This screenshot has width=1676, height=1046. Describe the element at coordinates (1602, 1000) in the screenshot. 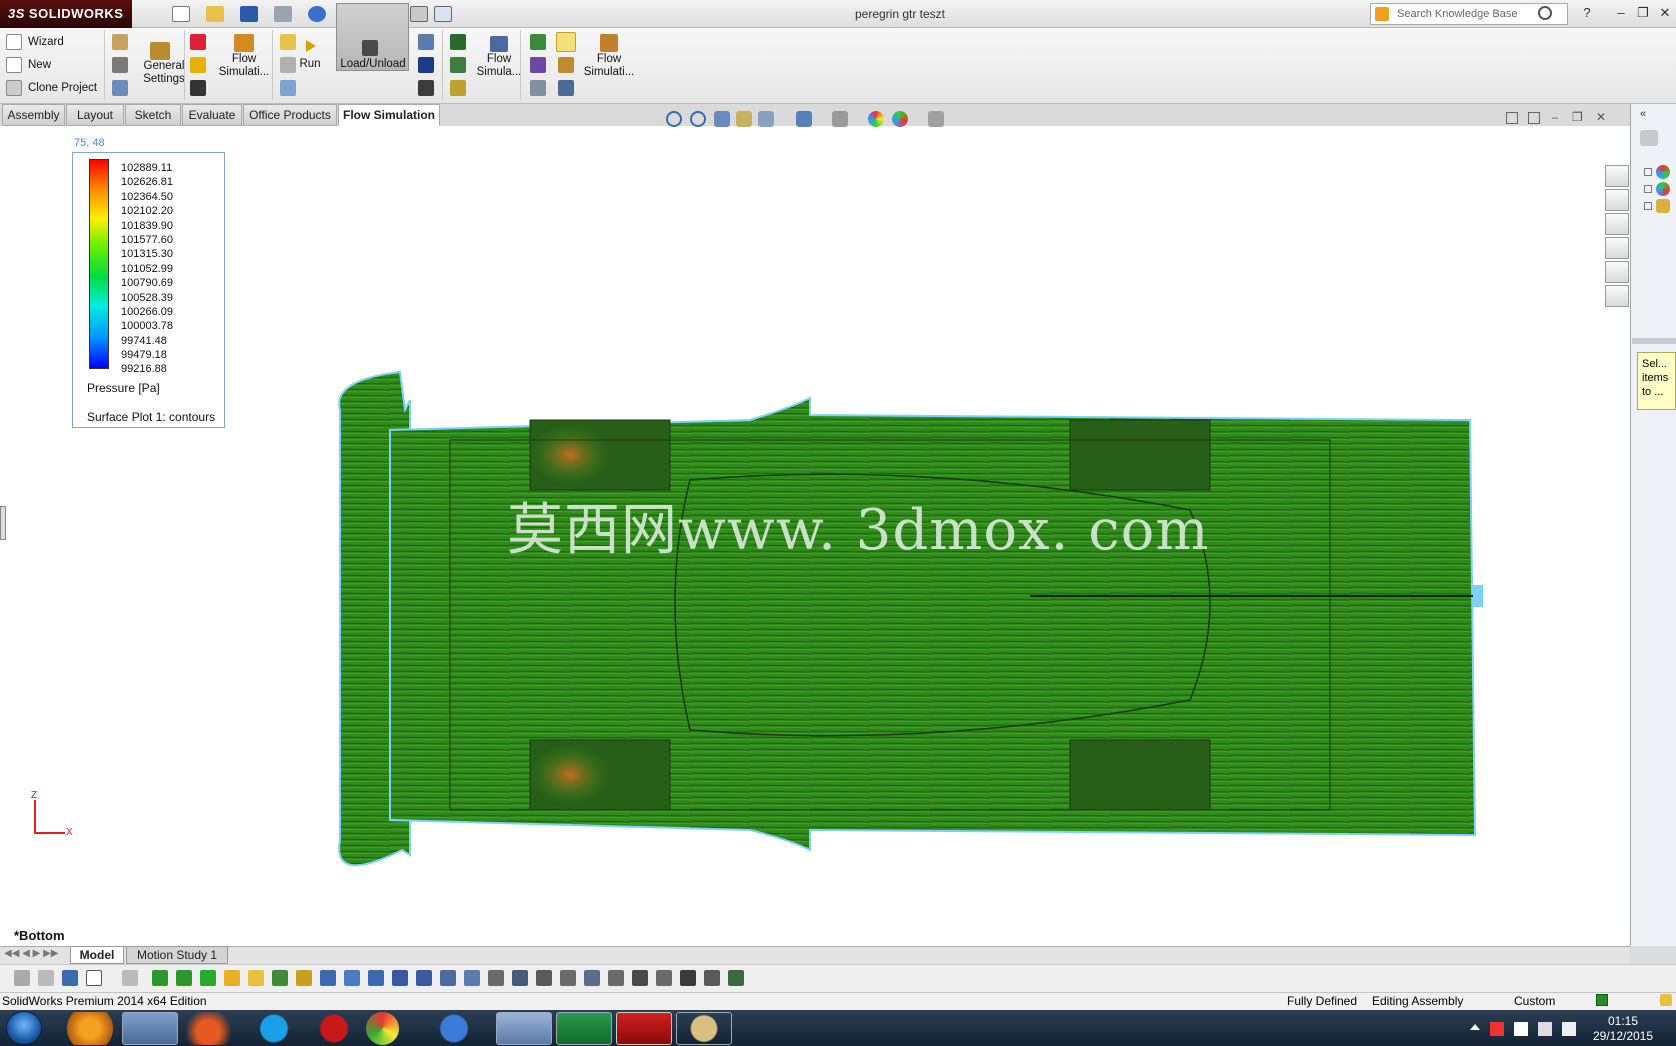

I see `help-status-icon` at that location.